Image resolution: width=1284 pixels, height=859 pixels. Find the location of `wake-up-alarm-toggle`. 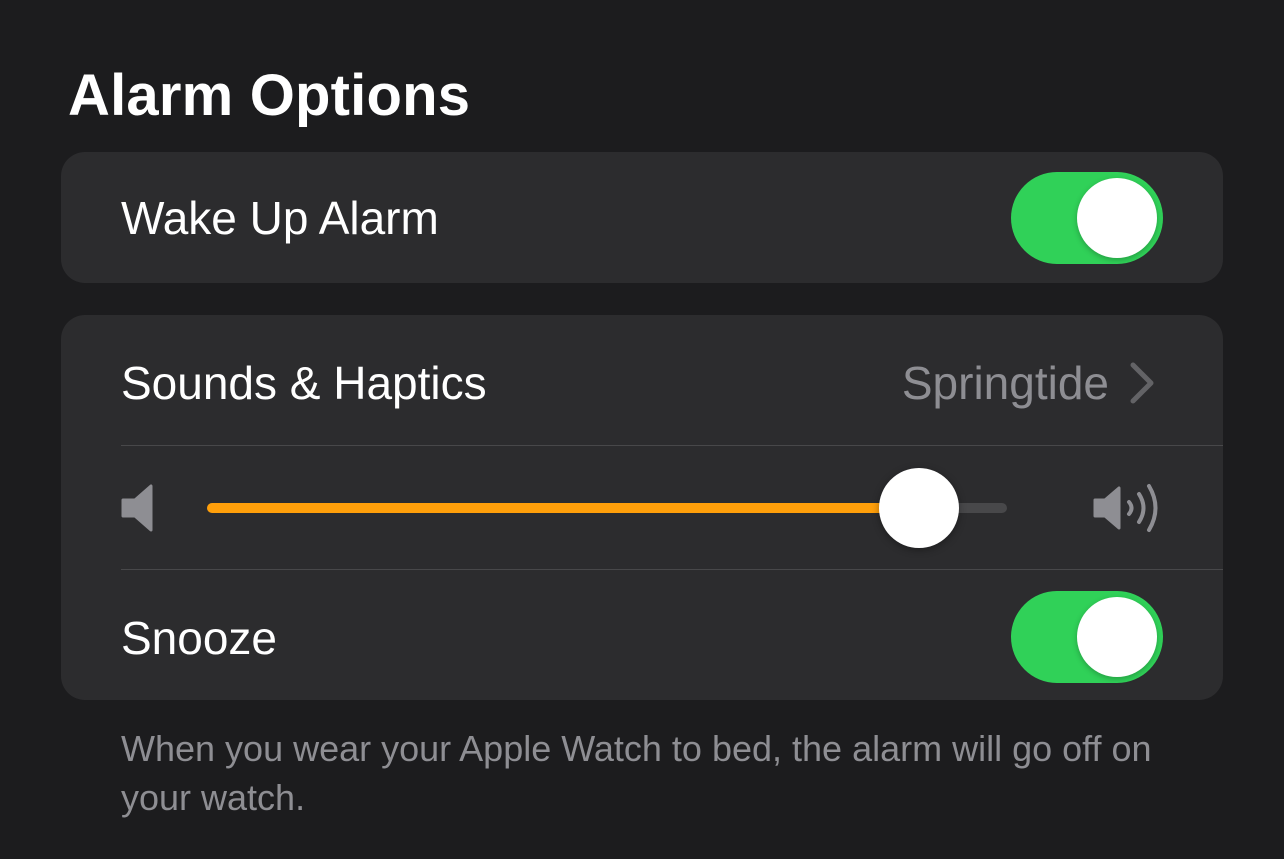

wake-up-alarm-toggle is located at coordinates (1087, 218).